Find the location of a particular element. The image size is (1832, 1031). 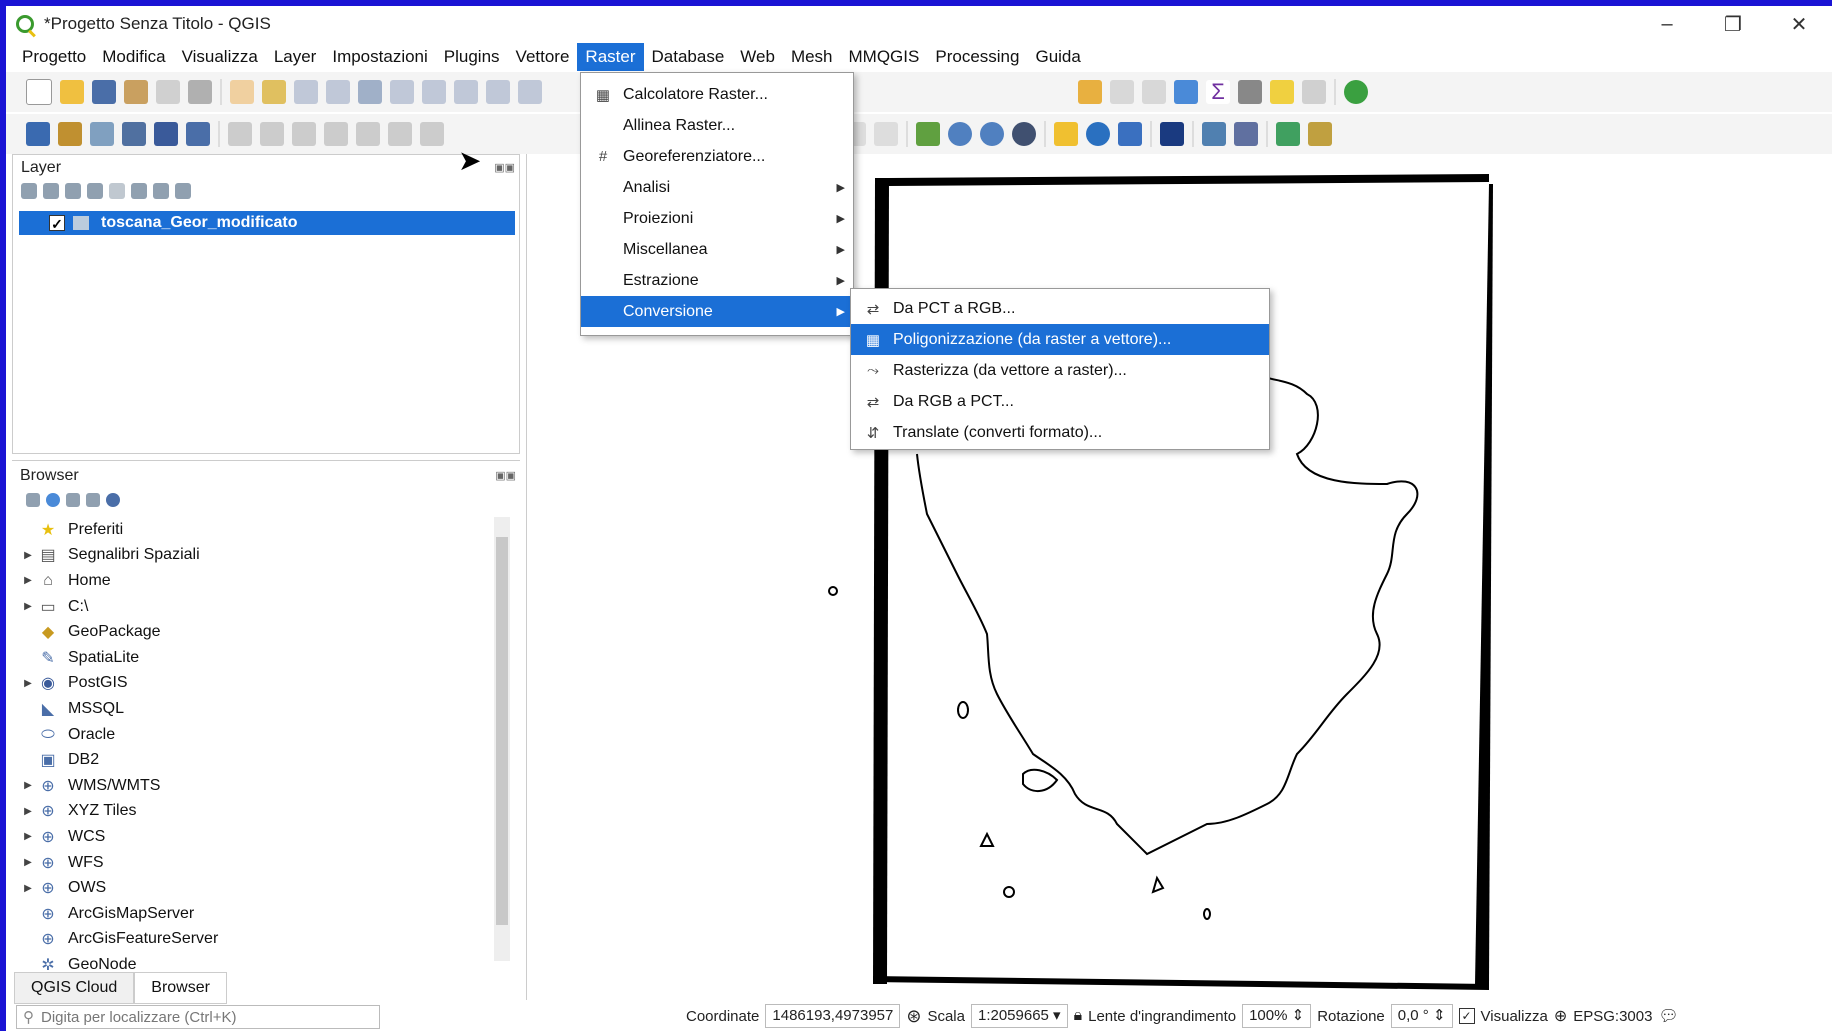

python-console-icon is located at coordinates (1066, 134).